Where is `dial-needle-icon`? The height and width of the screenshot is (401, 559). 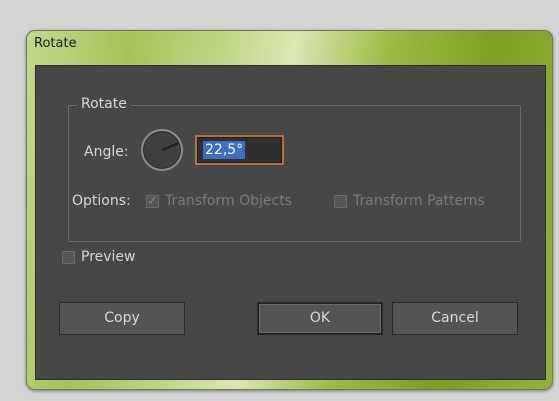 dial-needle-icon is located at coordinates (169, 146).